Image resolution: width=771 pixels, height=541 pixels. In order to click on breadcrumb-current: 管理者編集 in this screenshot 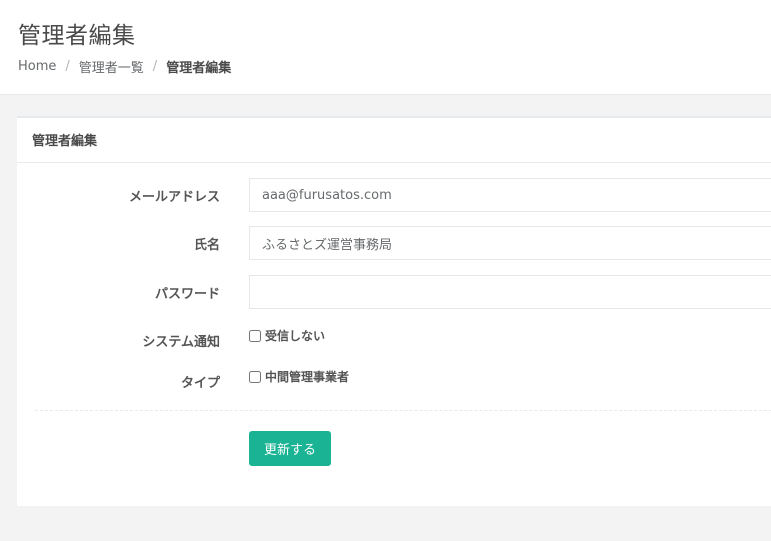, I will do `click(199, 68)`.